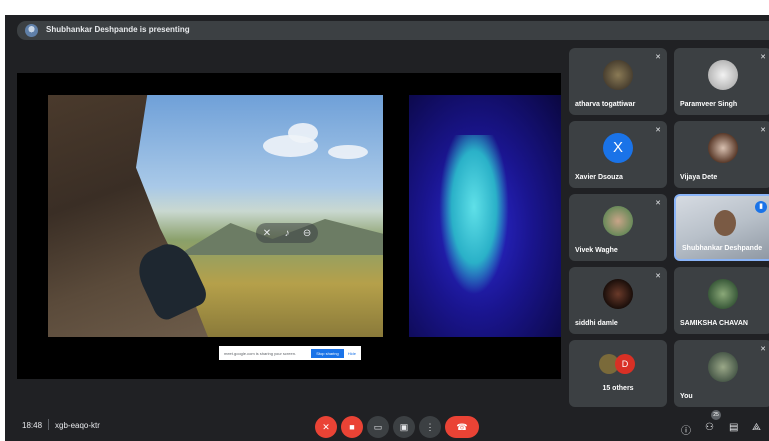 The width and height of the screenshot is (769, 441). Describe the element at coordinates (733, 427) in the screenshot. I see `chat-icon: ▤` at that location.